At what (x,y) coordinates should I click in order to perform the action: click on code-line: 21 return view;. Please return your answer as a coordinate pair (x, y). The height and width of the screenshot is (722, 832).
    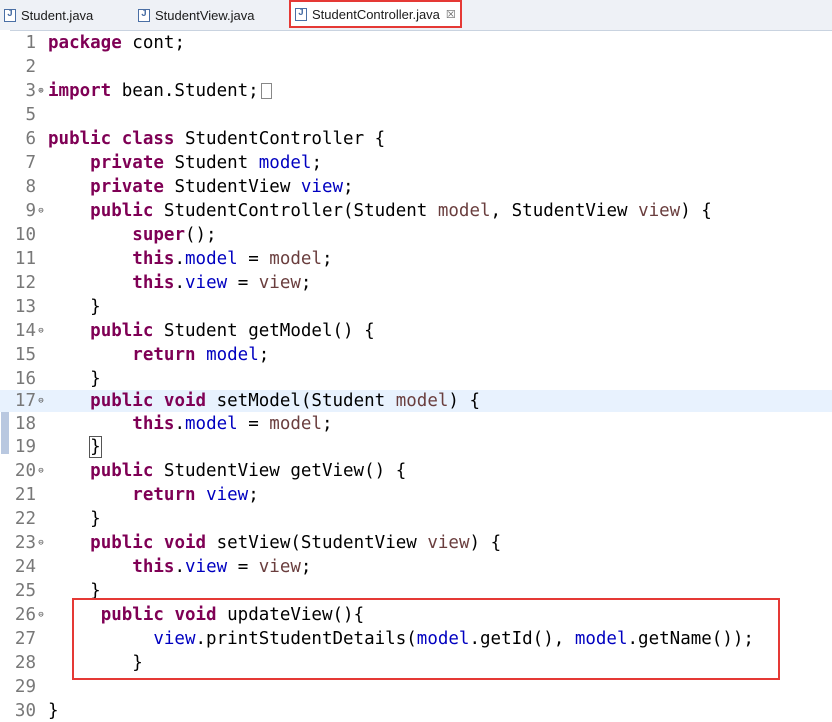
    Looking at the image, I should click on (136, 495).